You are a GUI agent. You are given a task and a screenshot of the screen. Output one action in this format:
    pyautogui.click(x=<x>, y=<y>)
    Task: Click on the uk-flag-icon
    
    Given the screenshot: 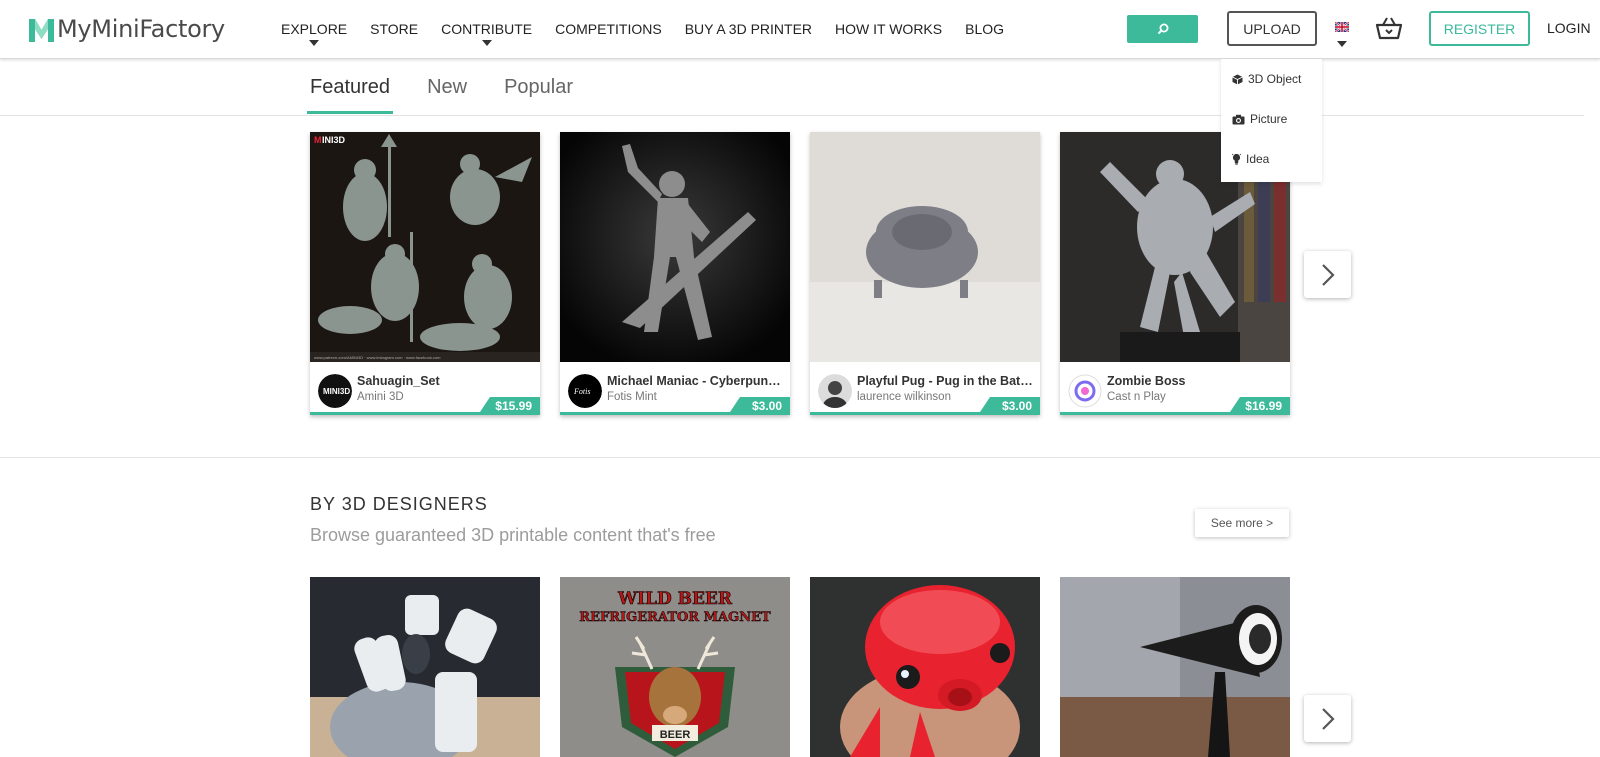 What is the action you would take?
    pyautogui.click(x=1342, y=27)
    